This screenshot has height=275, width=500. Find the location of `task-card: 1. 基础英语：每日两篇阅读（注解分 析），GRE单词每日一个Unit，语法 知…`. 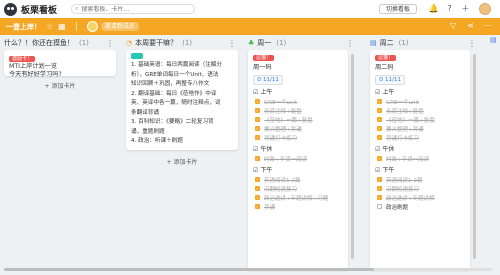

task-card: 1. 基础英语：每日两篇阅读（注解分 析），GRE单词每日一个Unit，语法 知… is located at coordinates (182, 100).